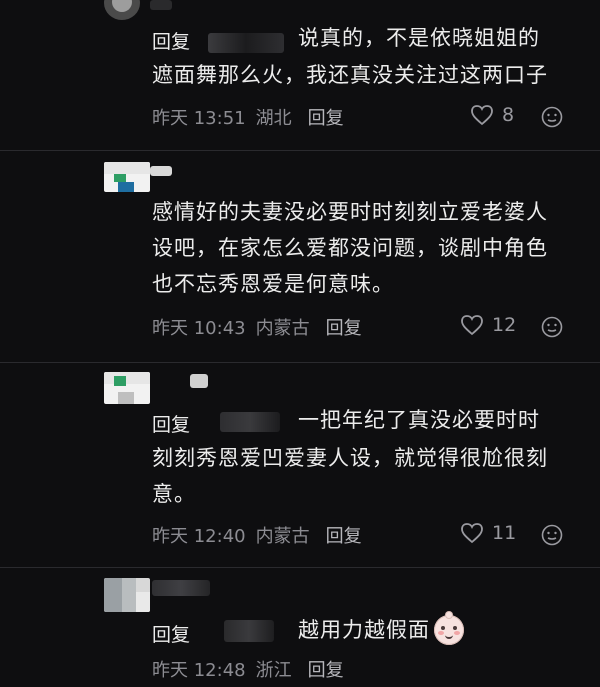  What do you see at coordinates (508, 115) in the screenshot?
I see `like-count: 8` at bounding box center [508, 115].